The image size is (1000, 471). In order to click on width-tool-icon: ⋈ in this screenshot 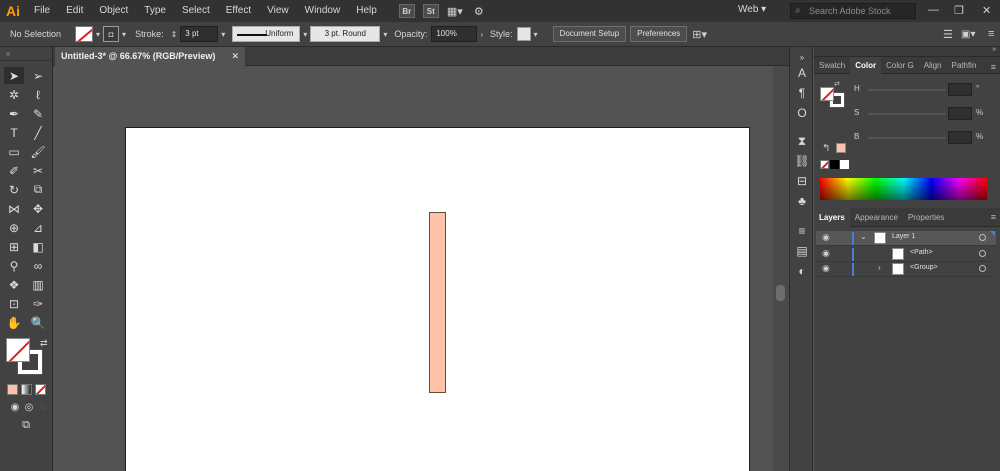, I will do `click(14, 208)`.